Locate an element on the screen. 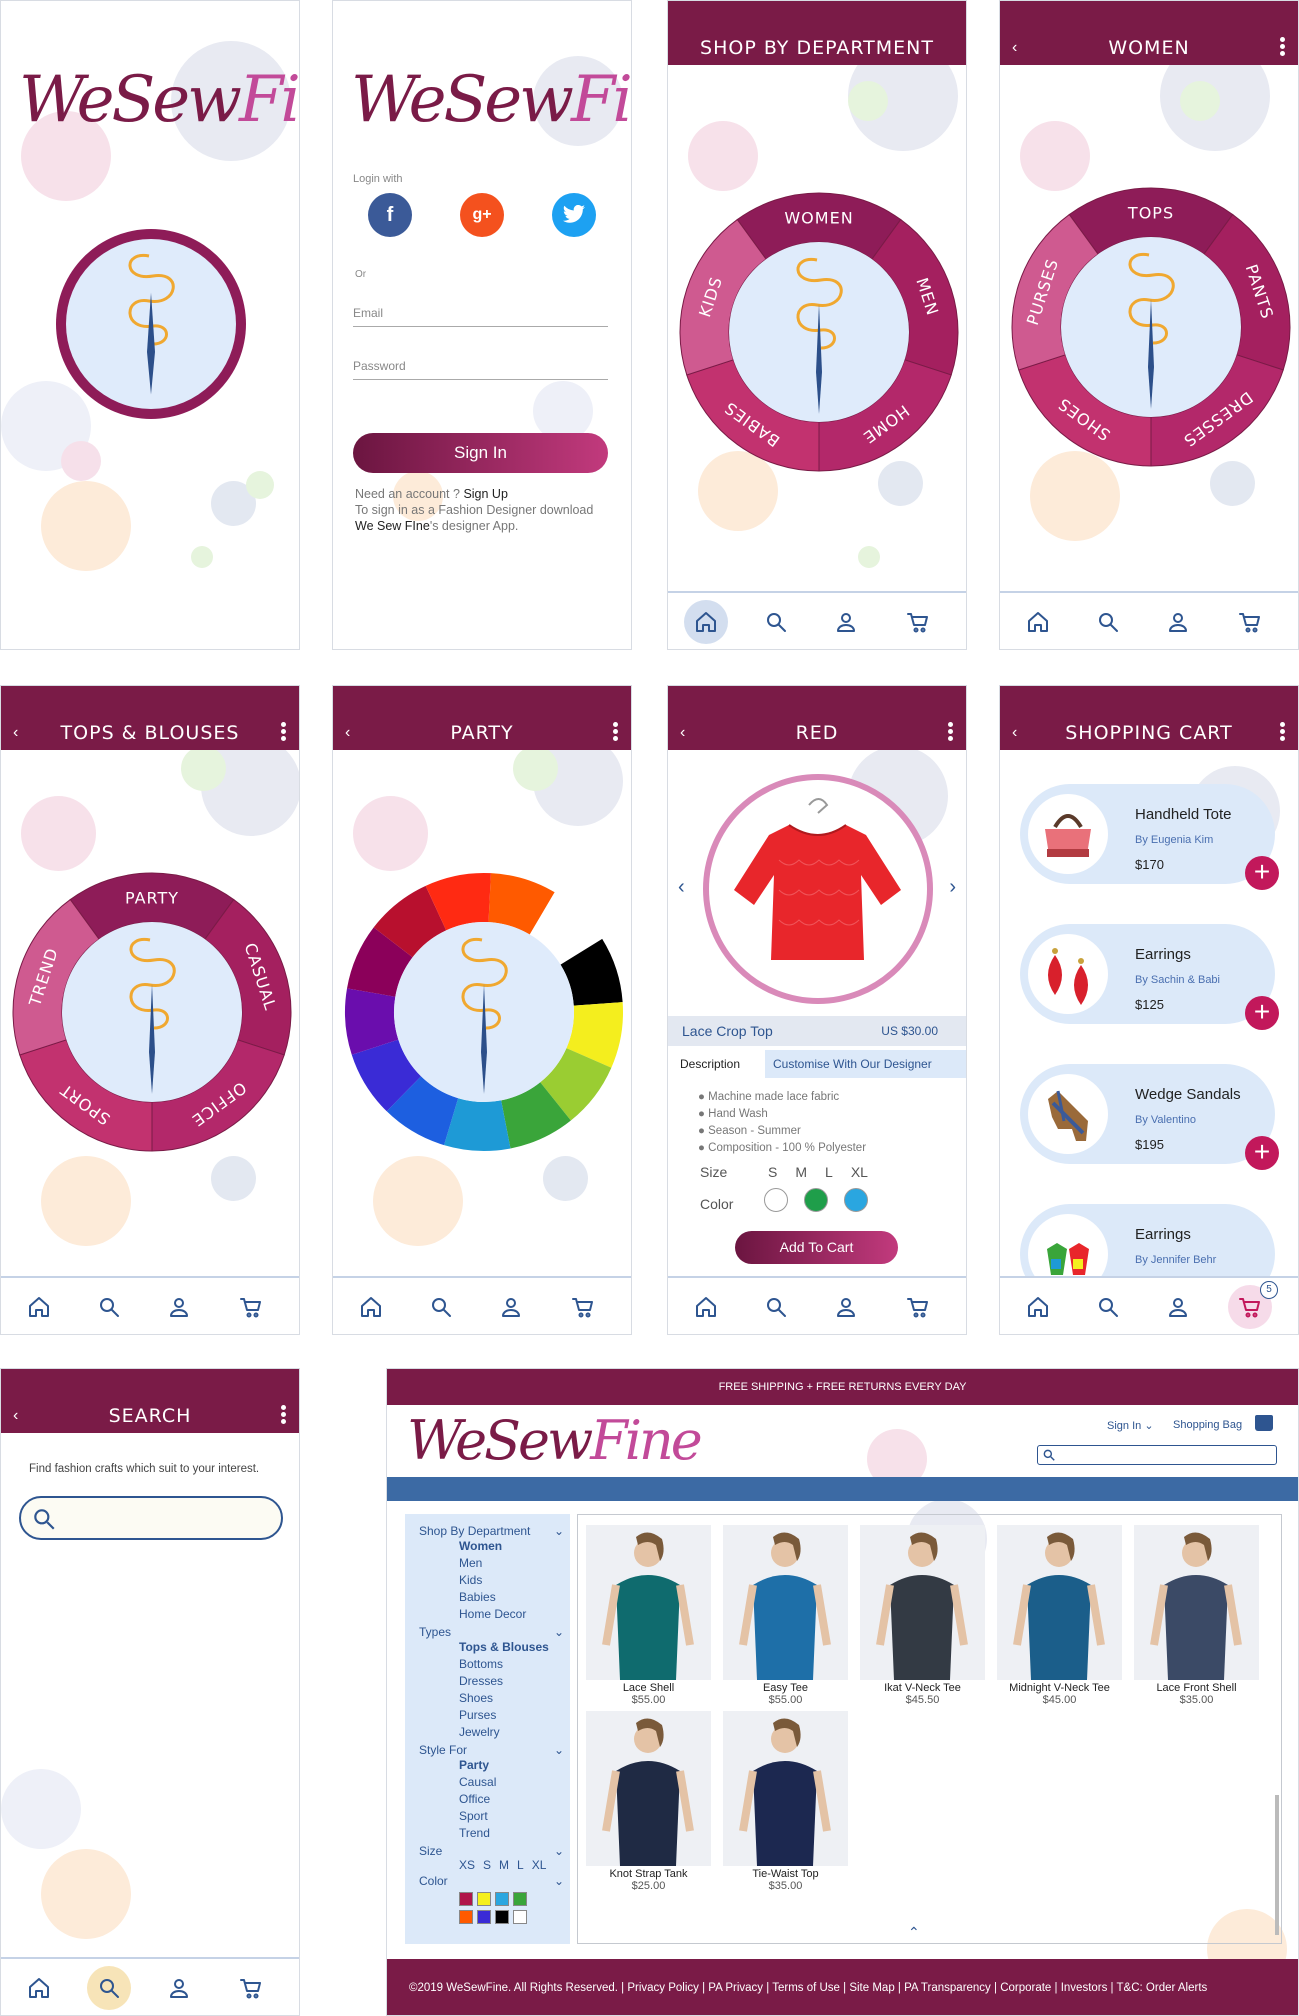 The width and height of the screenshot is (1299, 2016). filter-group-types: Types ⌄ is located at coordinates (491, 1632).